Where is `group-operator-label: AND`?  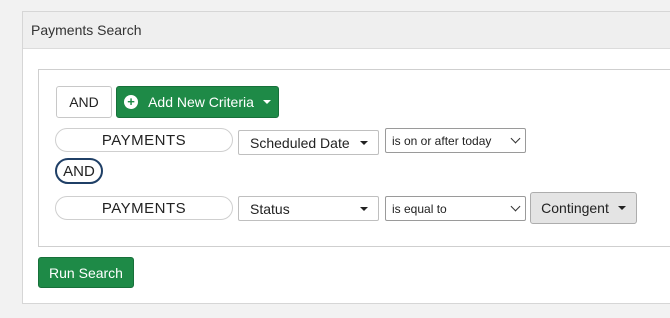
group-operator-label: AND is located at coordinates (84, 102).